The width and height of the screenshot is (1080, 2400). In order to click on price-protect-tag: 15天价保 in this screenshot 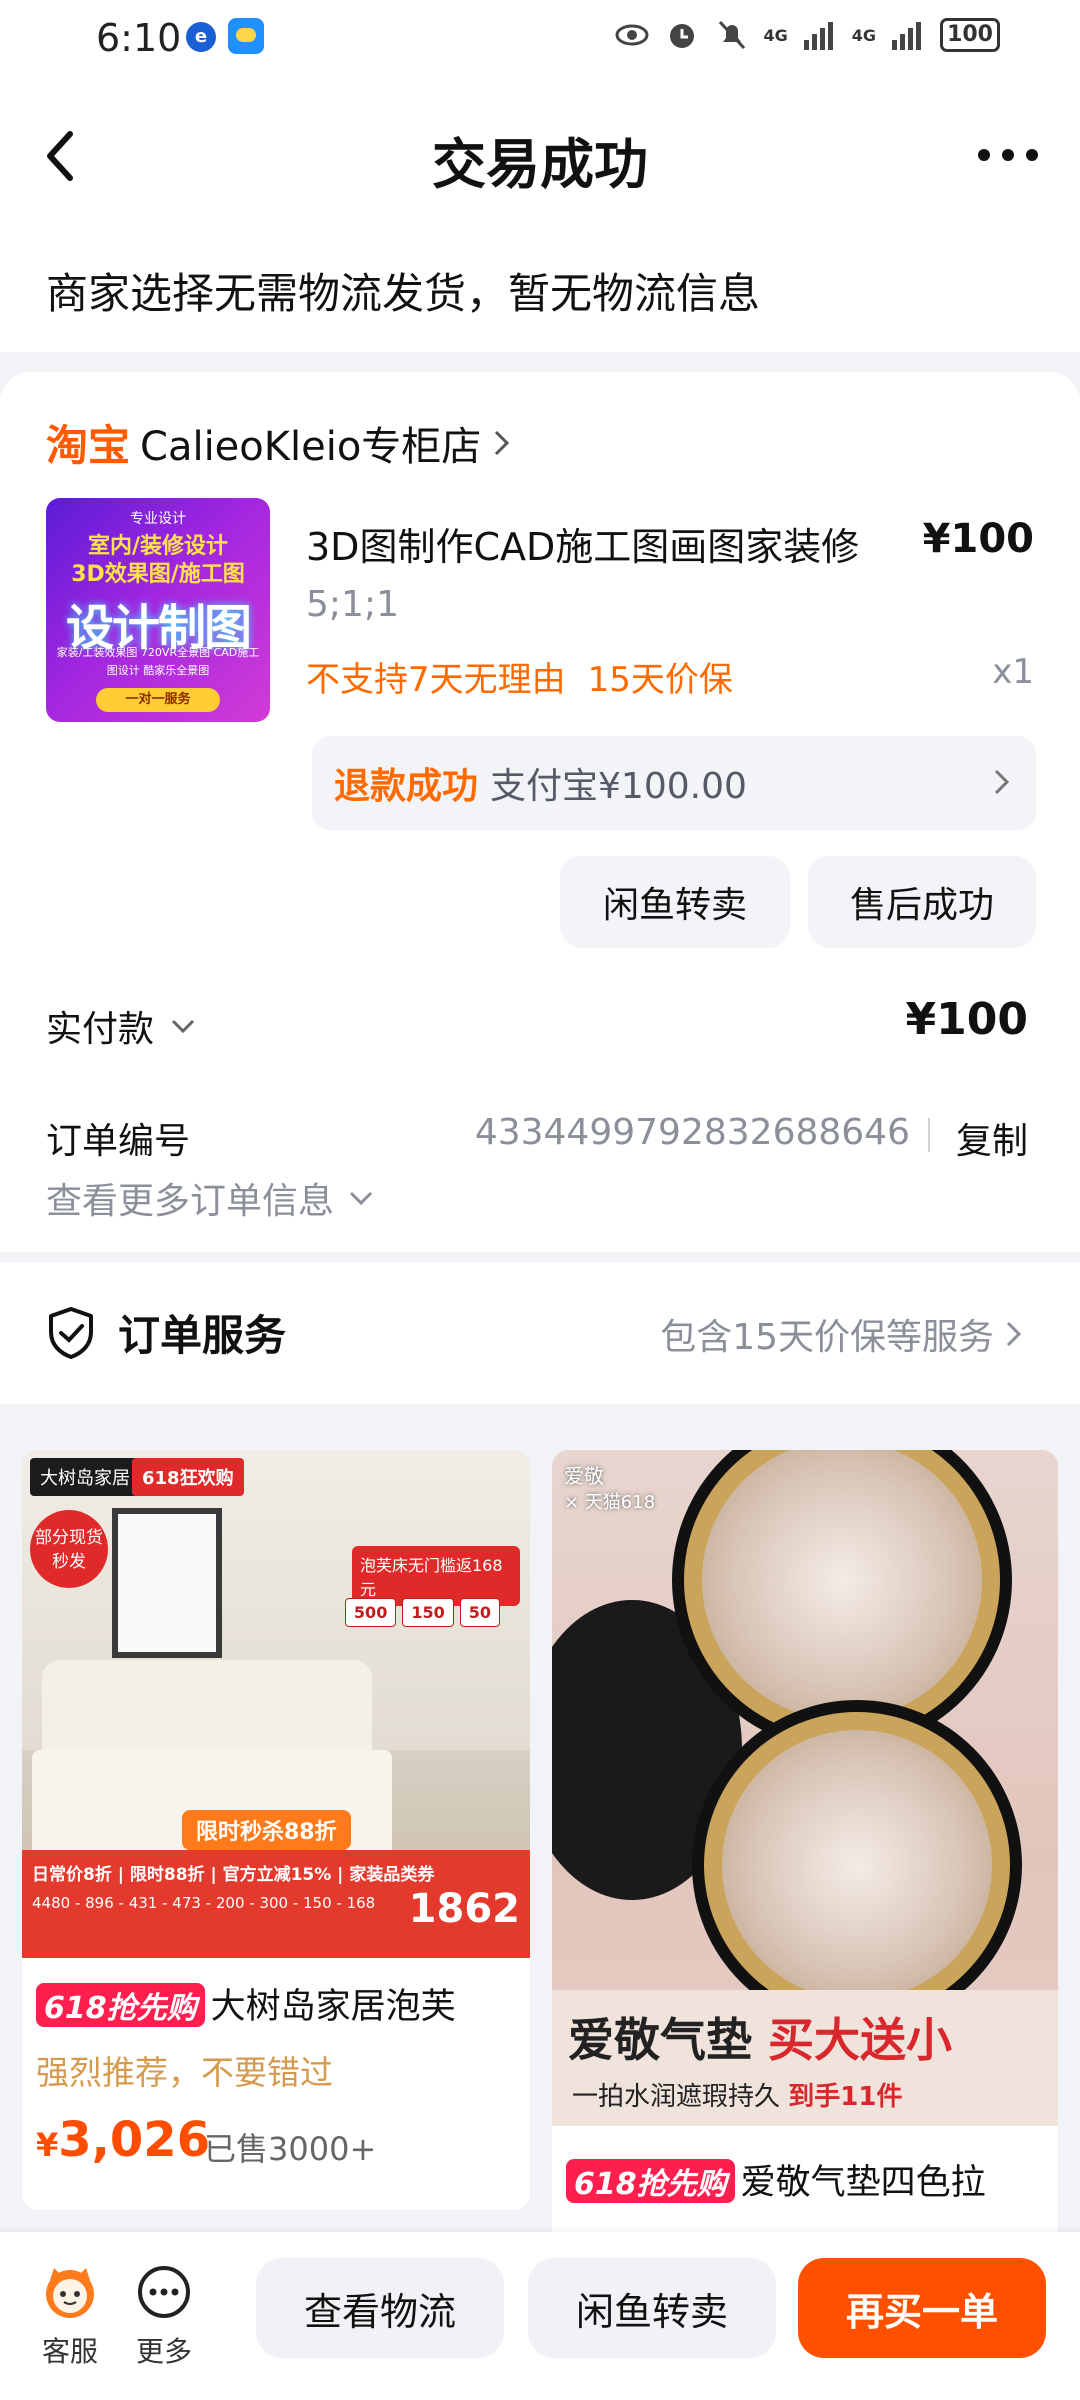, I will do `click(660, 680)`.